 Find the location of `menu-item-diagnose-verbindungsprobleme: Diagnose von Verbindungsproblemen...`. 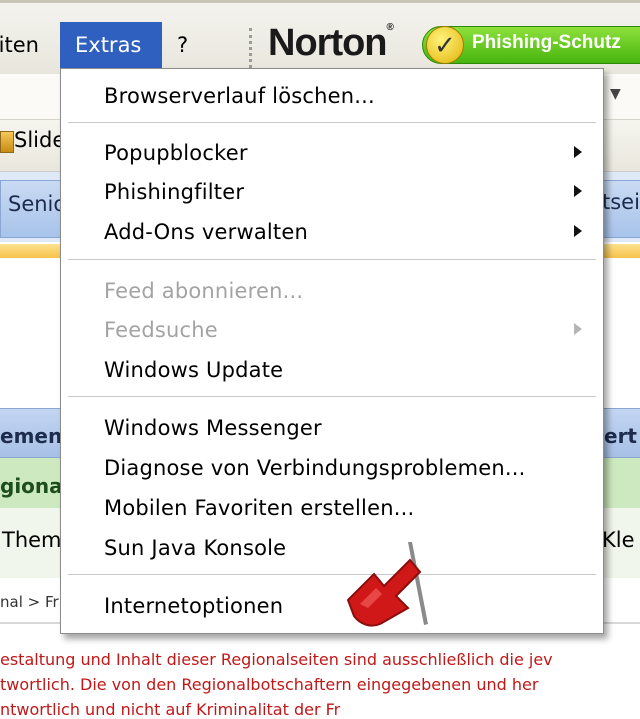

menu-item-diagnose-verbindungsprobleme: Diagnose von Verbindungsproblemen... is located at coordinates (315, 468).